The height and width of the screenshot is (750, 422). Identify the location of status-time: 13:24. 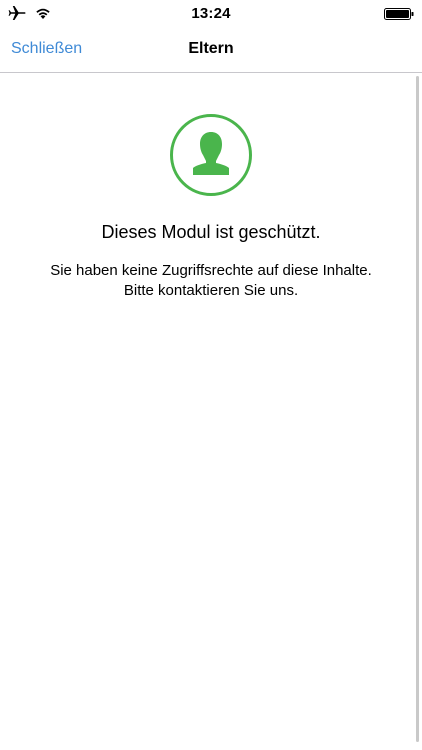
(211, 13).